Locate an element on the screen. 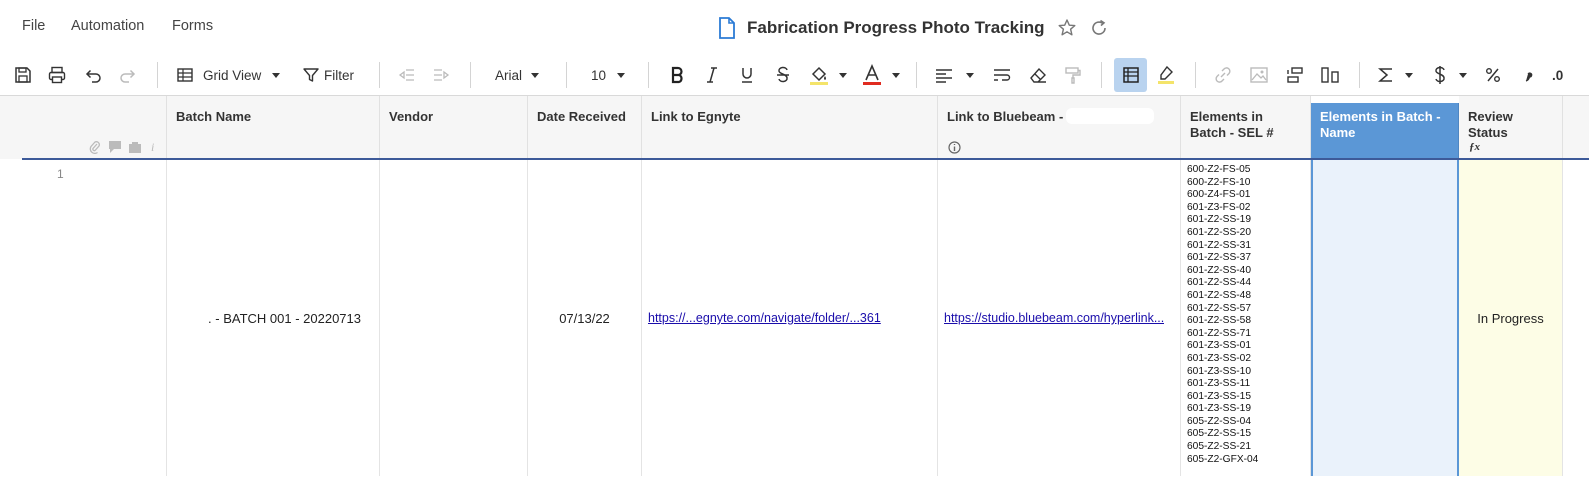  column-header-vendor: Vendor is located at coordinates (454, 127).